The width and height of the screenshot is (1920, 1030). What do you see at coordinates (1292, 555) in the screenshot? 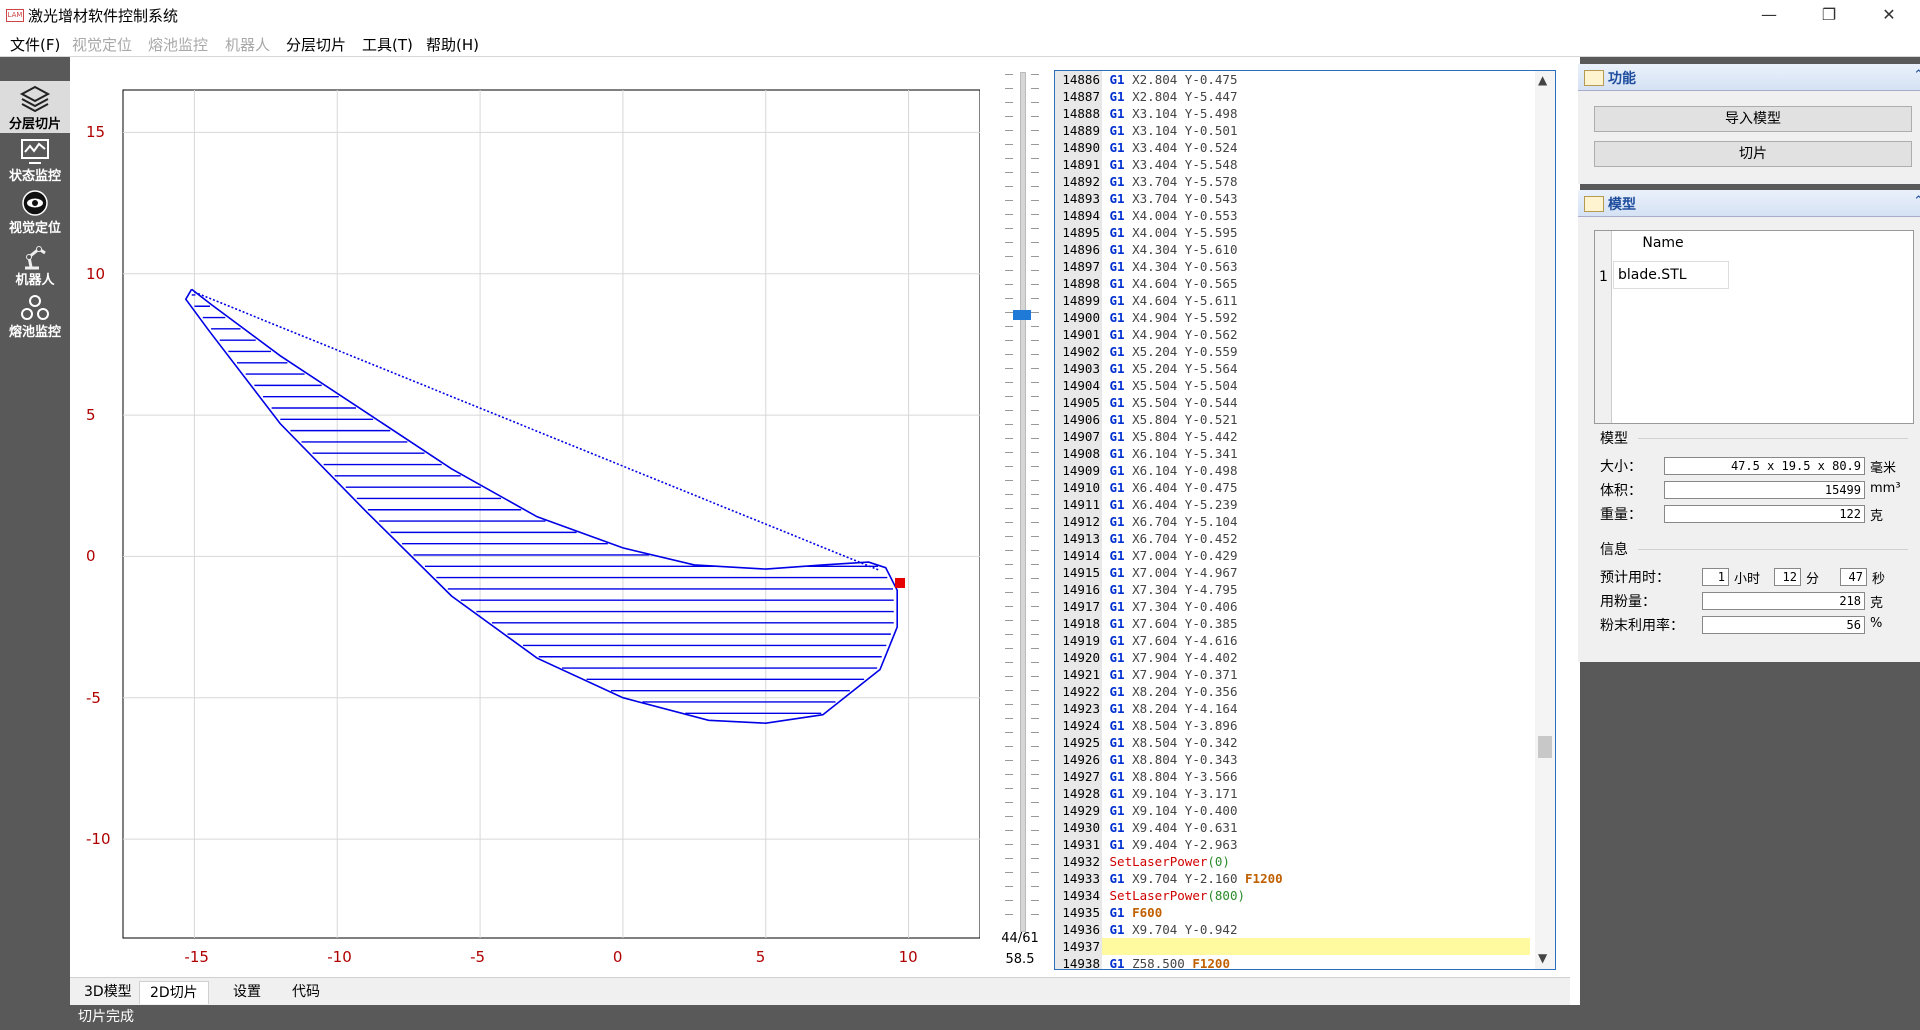
I see `gcode-line: 14914 G1 X7.004 Y-0.429` at bounding box center [1292, 555].